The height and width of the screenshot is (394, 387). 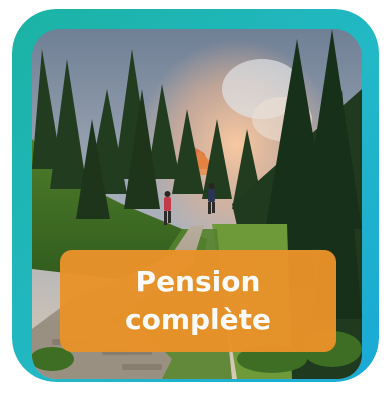 I want to click on label-line-1: Pension, so click(x=198, y=281).